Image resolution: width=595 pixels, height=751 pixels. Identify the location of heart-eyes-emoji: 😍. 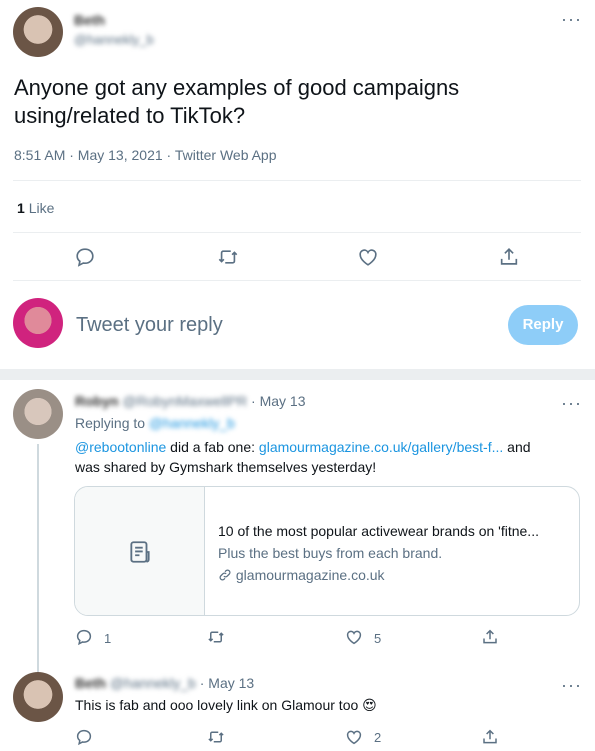
(369, 705).